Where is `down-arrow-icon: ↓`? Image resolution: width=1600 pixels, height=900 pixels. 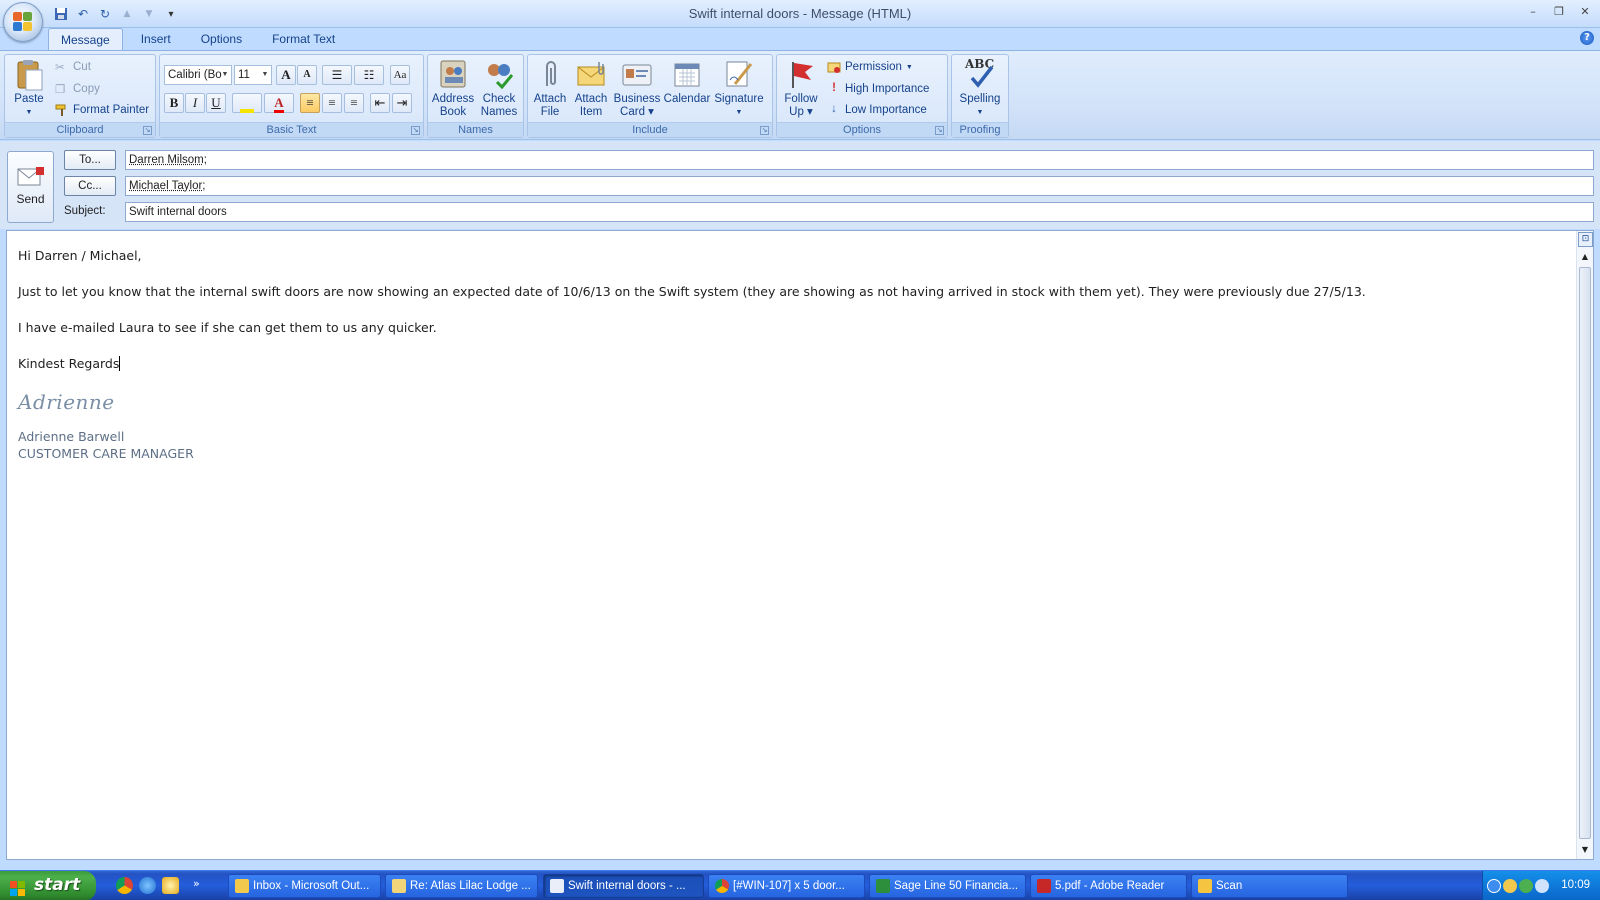 down-arrow-icon: ↓ is located at coordinates (834, 110).